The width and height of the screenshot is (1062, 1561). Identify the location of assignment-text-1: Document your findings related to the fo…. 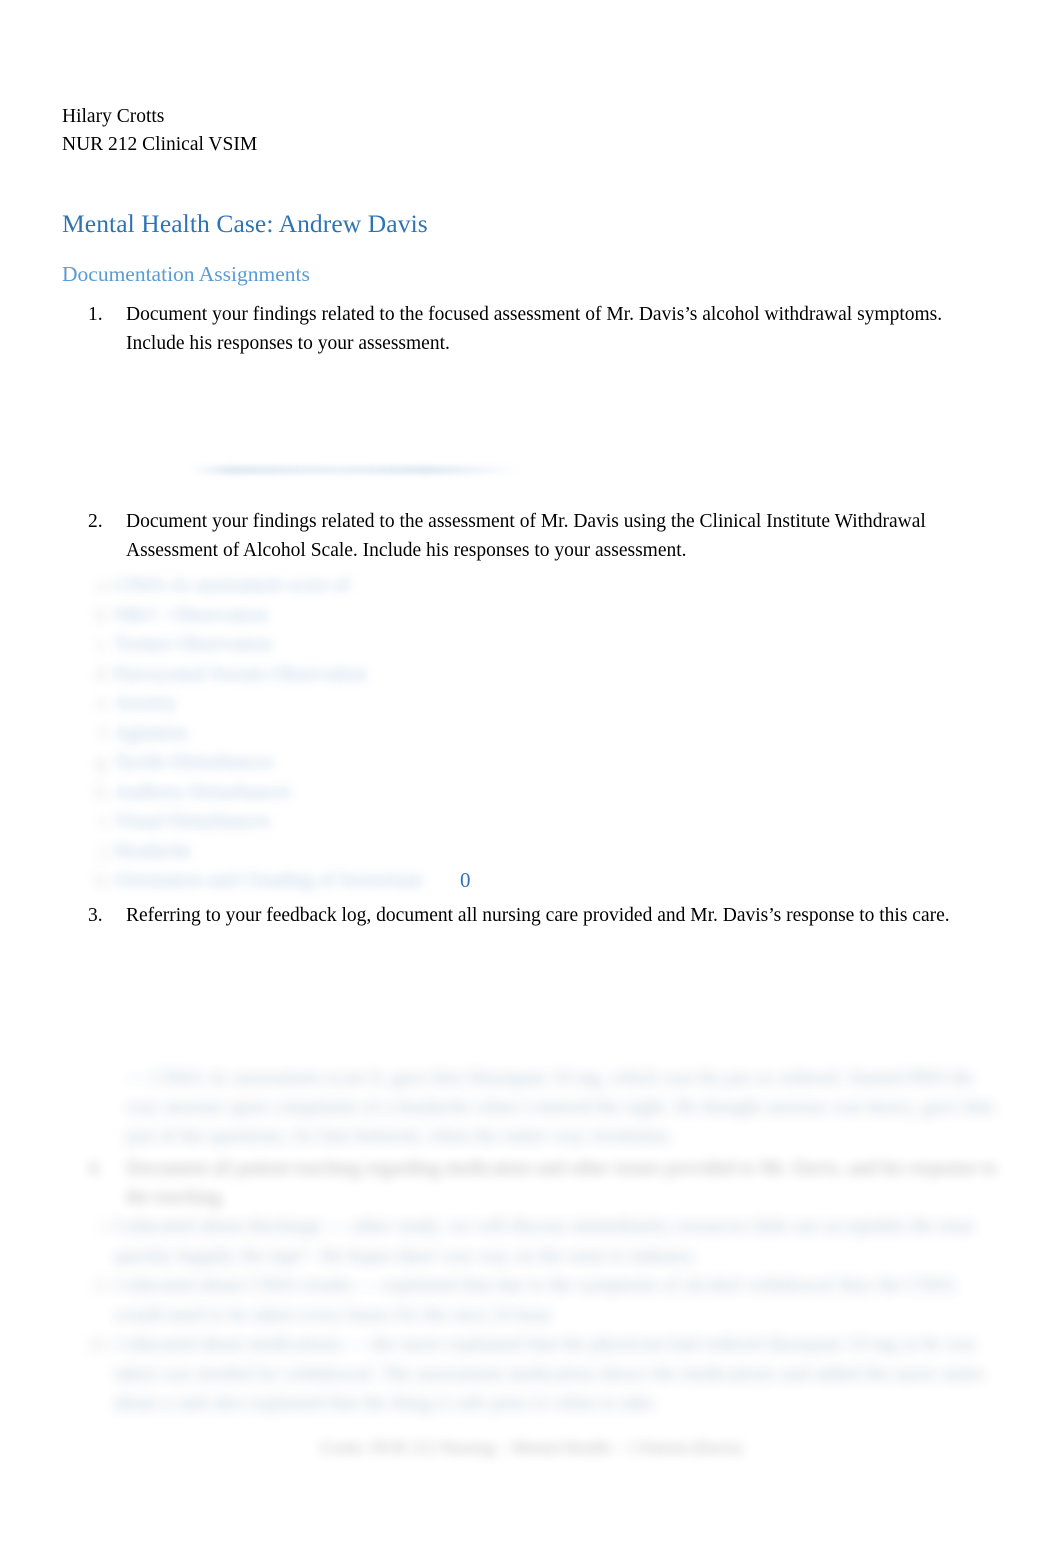
(534, 329).